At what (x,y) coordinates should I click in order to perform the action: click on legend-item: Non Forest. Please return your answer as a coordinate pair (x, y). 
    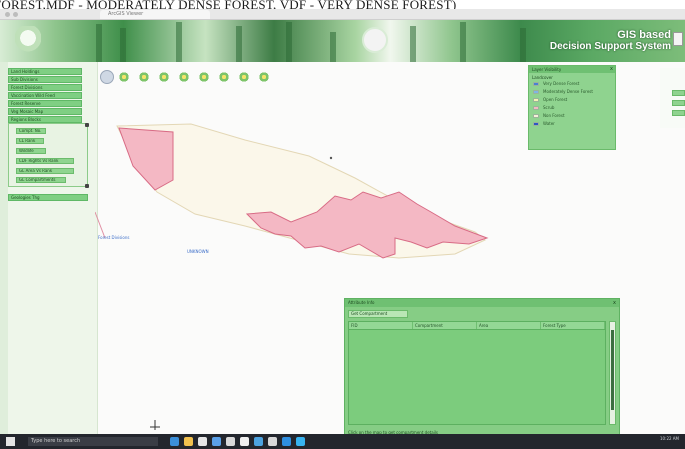
    Looking at the image, I should click on (572, 116).